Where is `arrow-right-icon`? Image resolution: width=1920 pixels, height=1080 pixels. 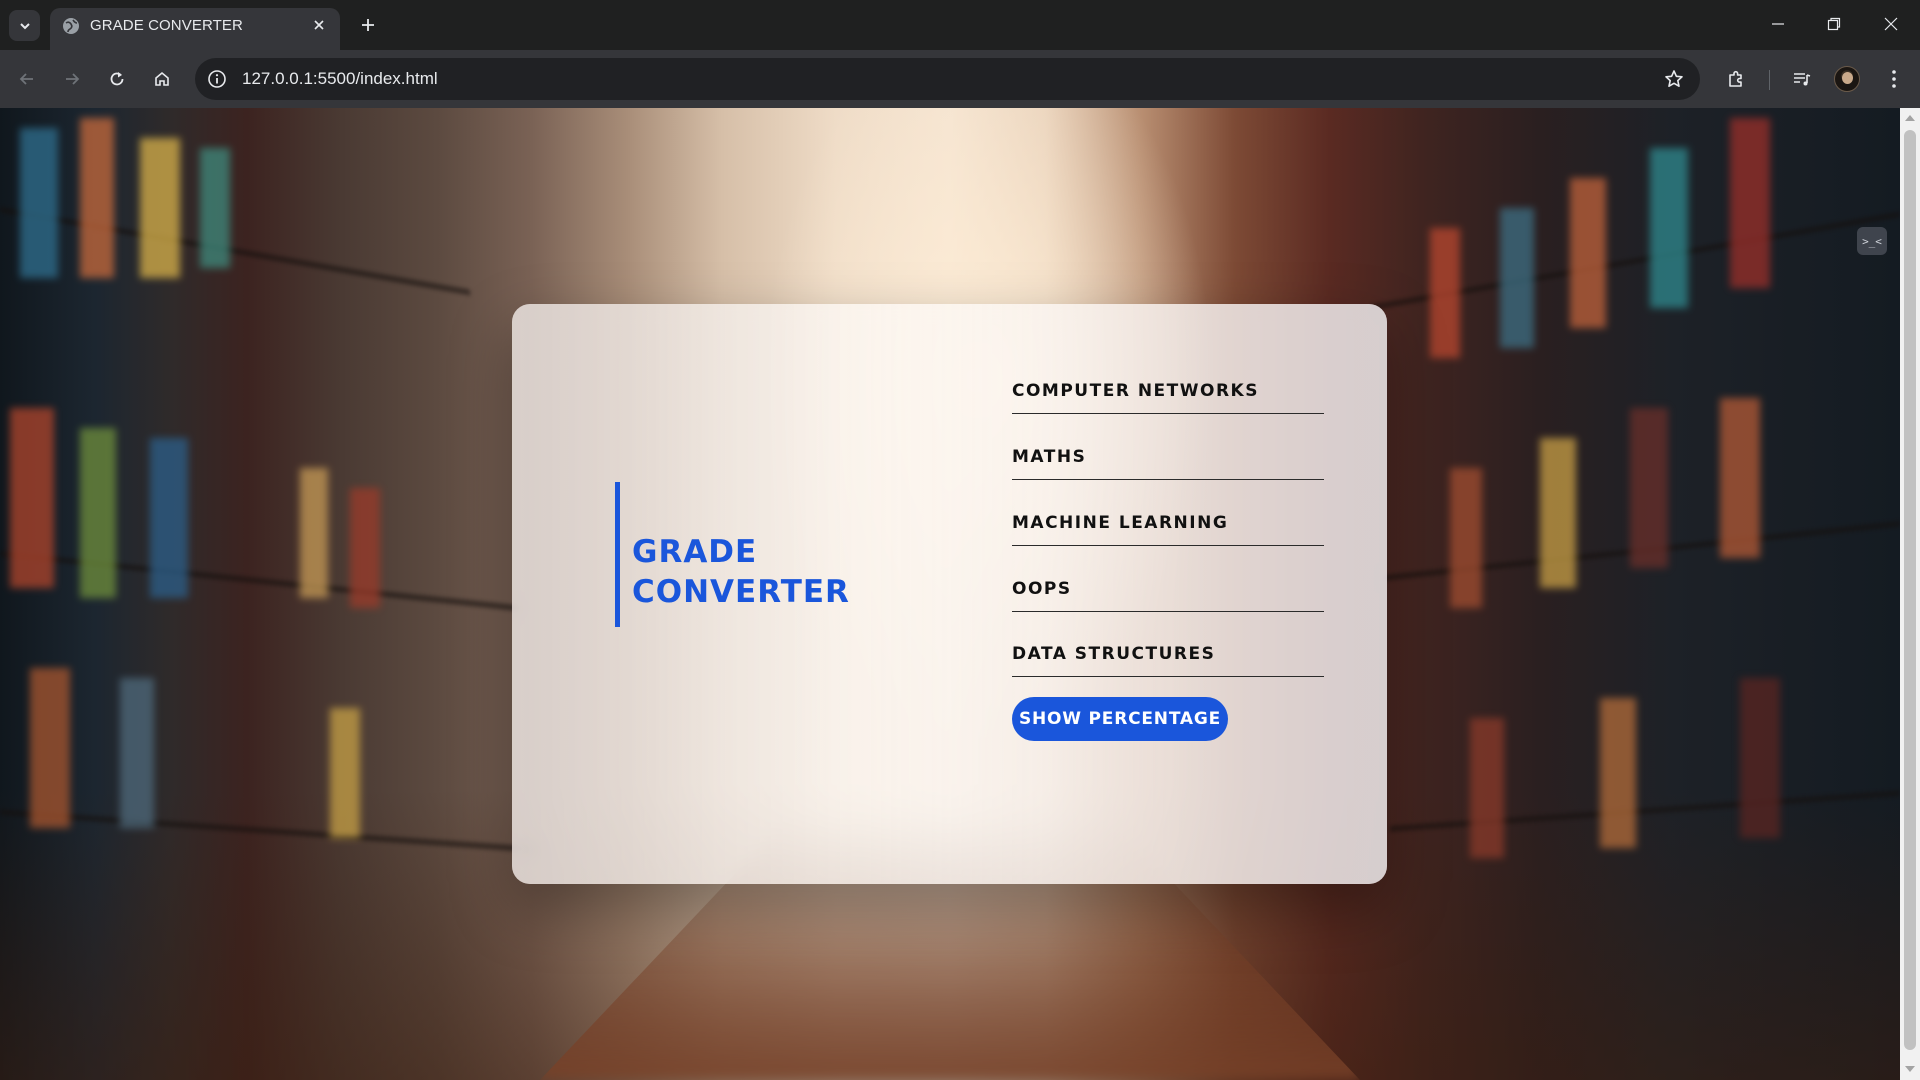
arrow-right-icon is located at coordinates (73, 79).